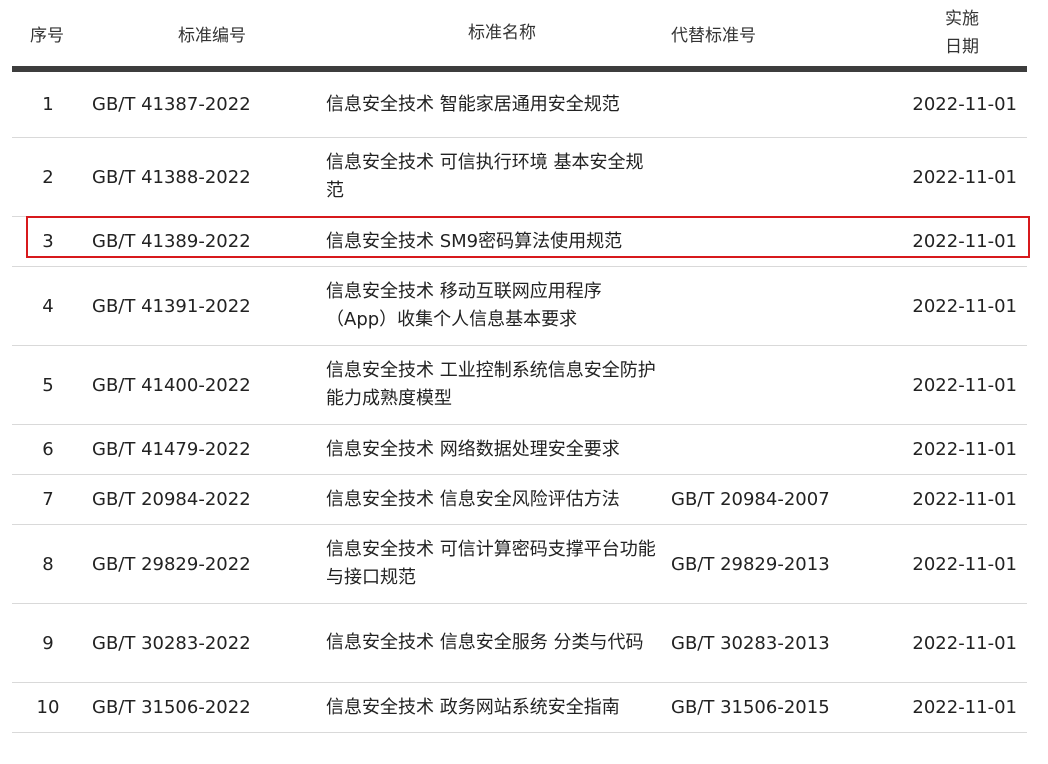 This screenshot has width=1048, height=764. What do you see at coordinates (48, 707) in the screenshot?
I see `row-no: 10` at bounding box center [48, 707].